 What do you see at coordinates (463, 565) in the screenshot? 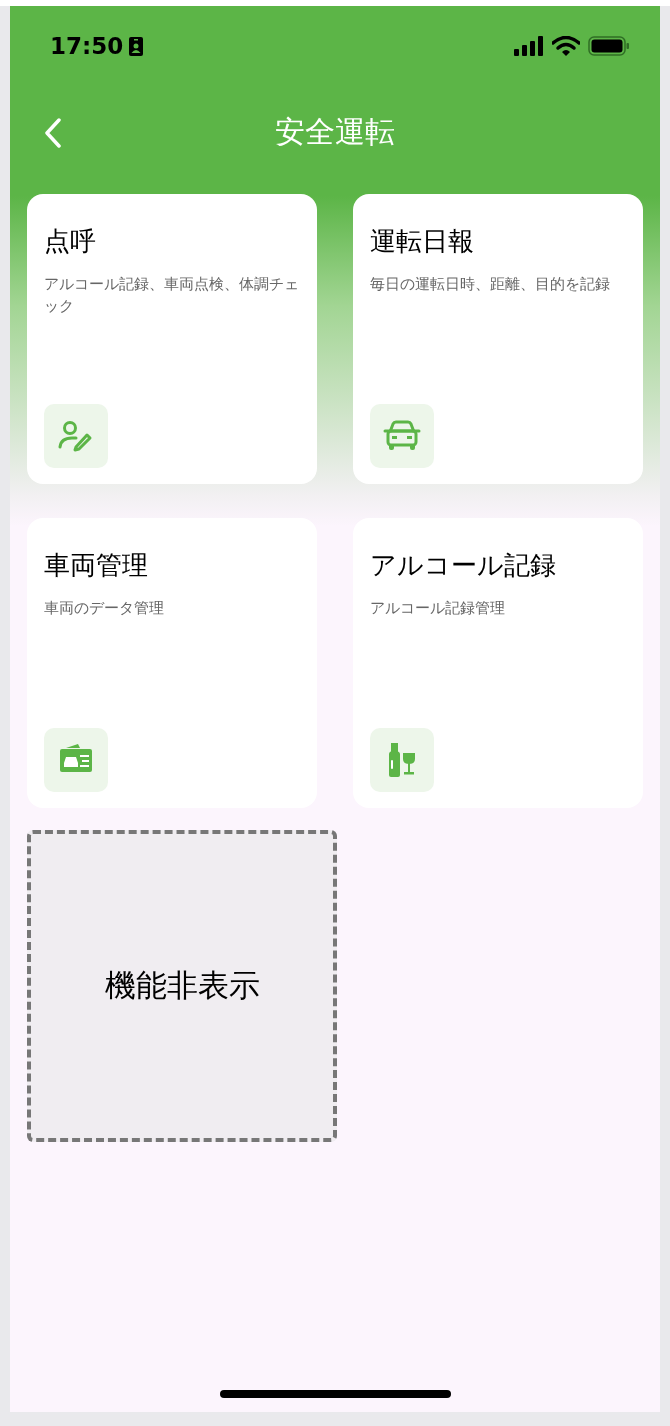
I see `card-title: アルコール記録` at bounding box center [463, 565].